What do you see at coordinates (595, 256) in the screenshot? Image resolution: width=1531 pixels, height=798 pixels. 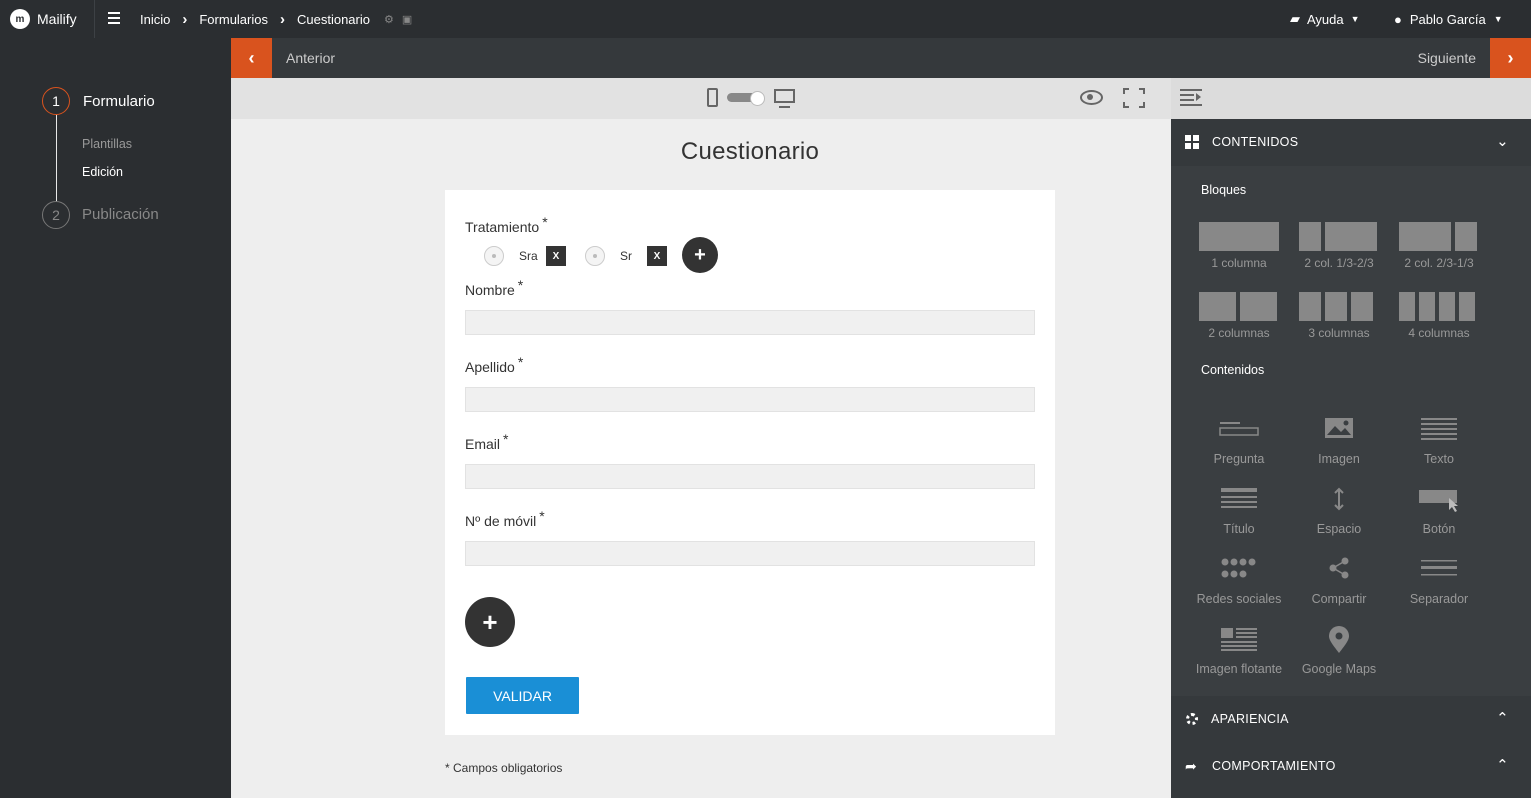 I see `radio-sr` at bounding box center [595, 256].